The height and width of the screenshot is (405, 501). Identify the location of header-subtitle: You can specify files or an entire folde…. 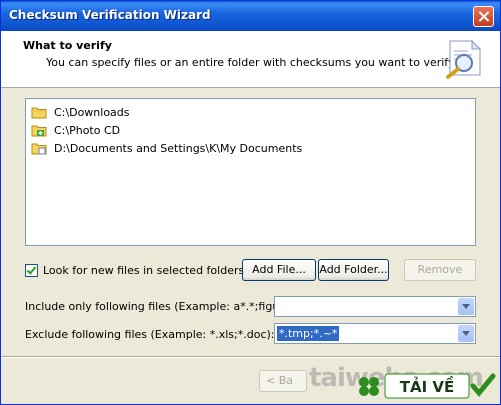
(251, 62).